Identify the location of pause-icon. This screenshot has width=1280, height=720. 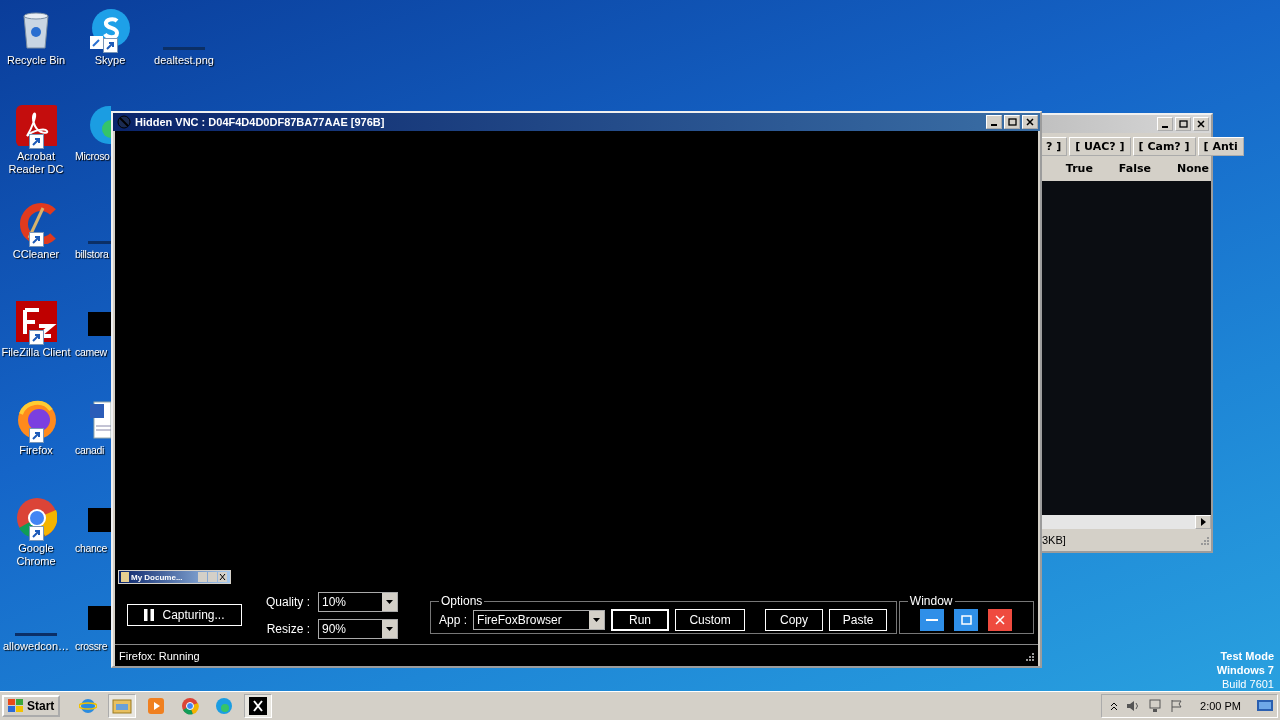
(149, 615).